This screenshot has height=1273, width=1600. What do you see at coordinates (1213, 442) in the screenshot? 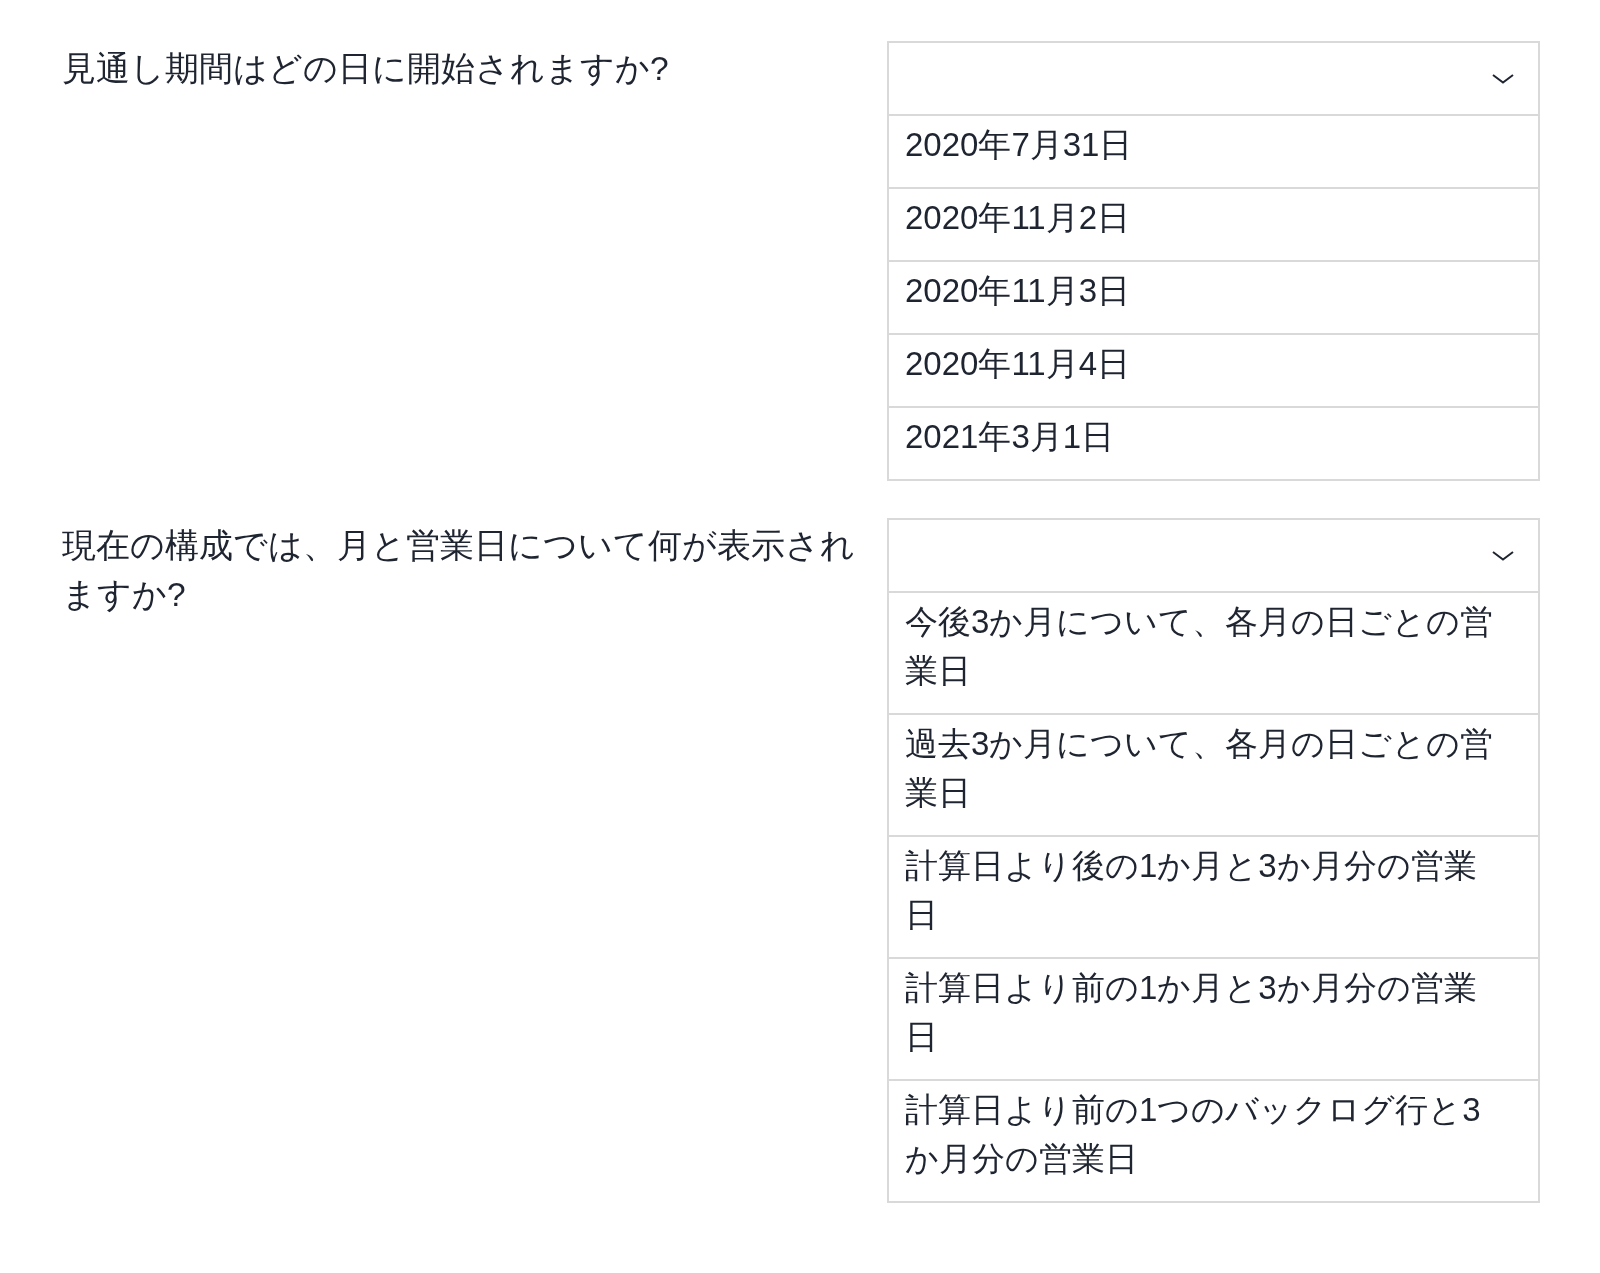
I see `dropdown-option: 2021年3月1日` at bounding box center [1213, 442].